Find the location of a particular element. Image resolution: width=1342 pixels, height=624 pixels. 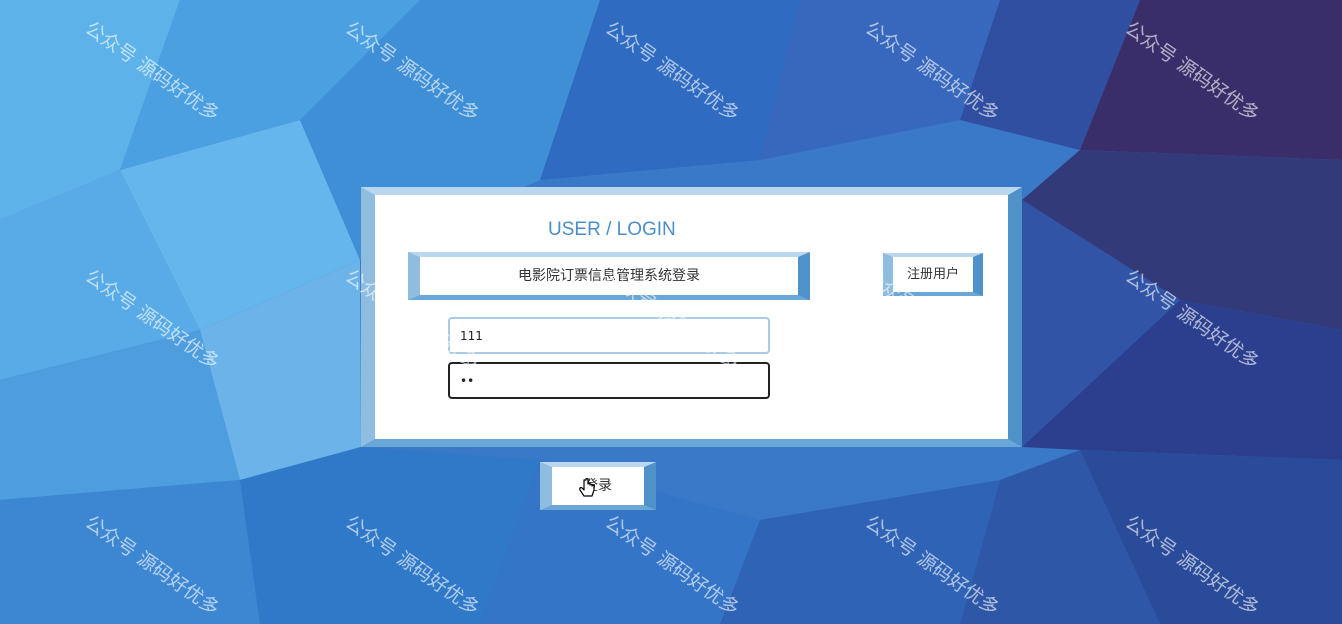

password-input is located at coordinates (609, 380).